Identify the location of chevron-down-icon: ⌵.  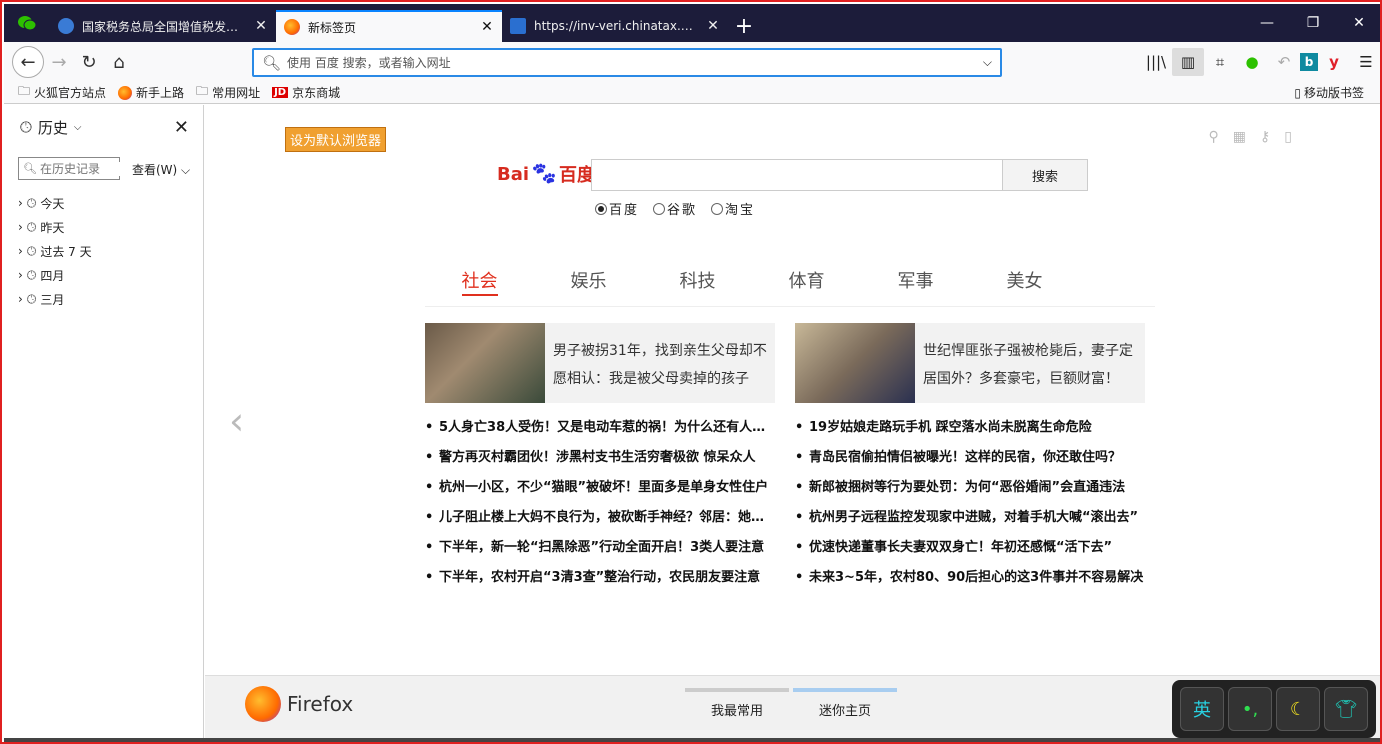
(987, 62).